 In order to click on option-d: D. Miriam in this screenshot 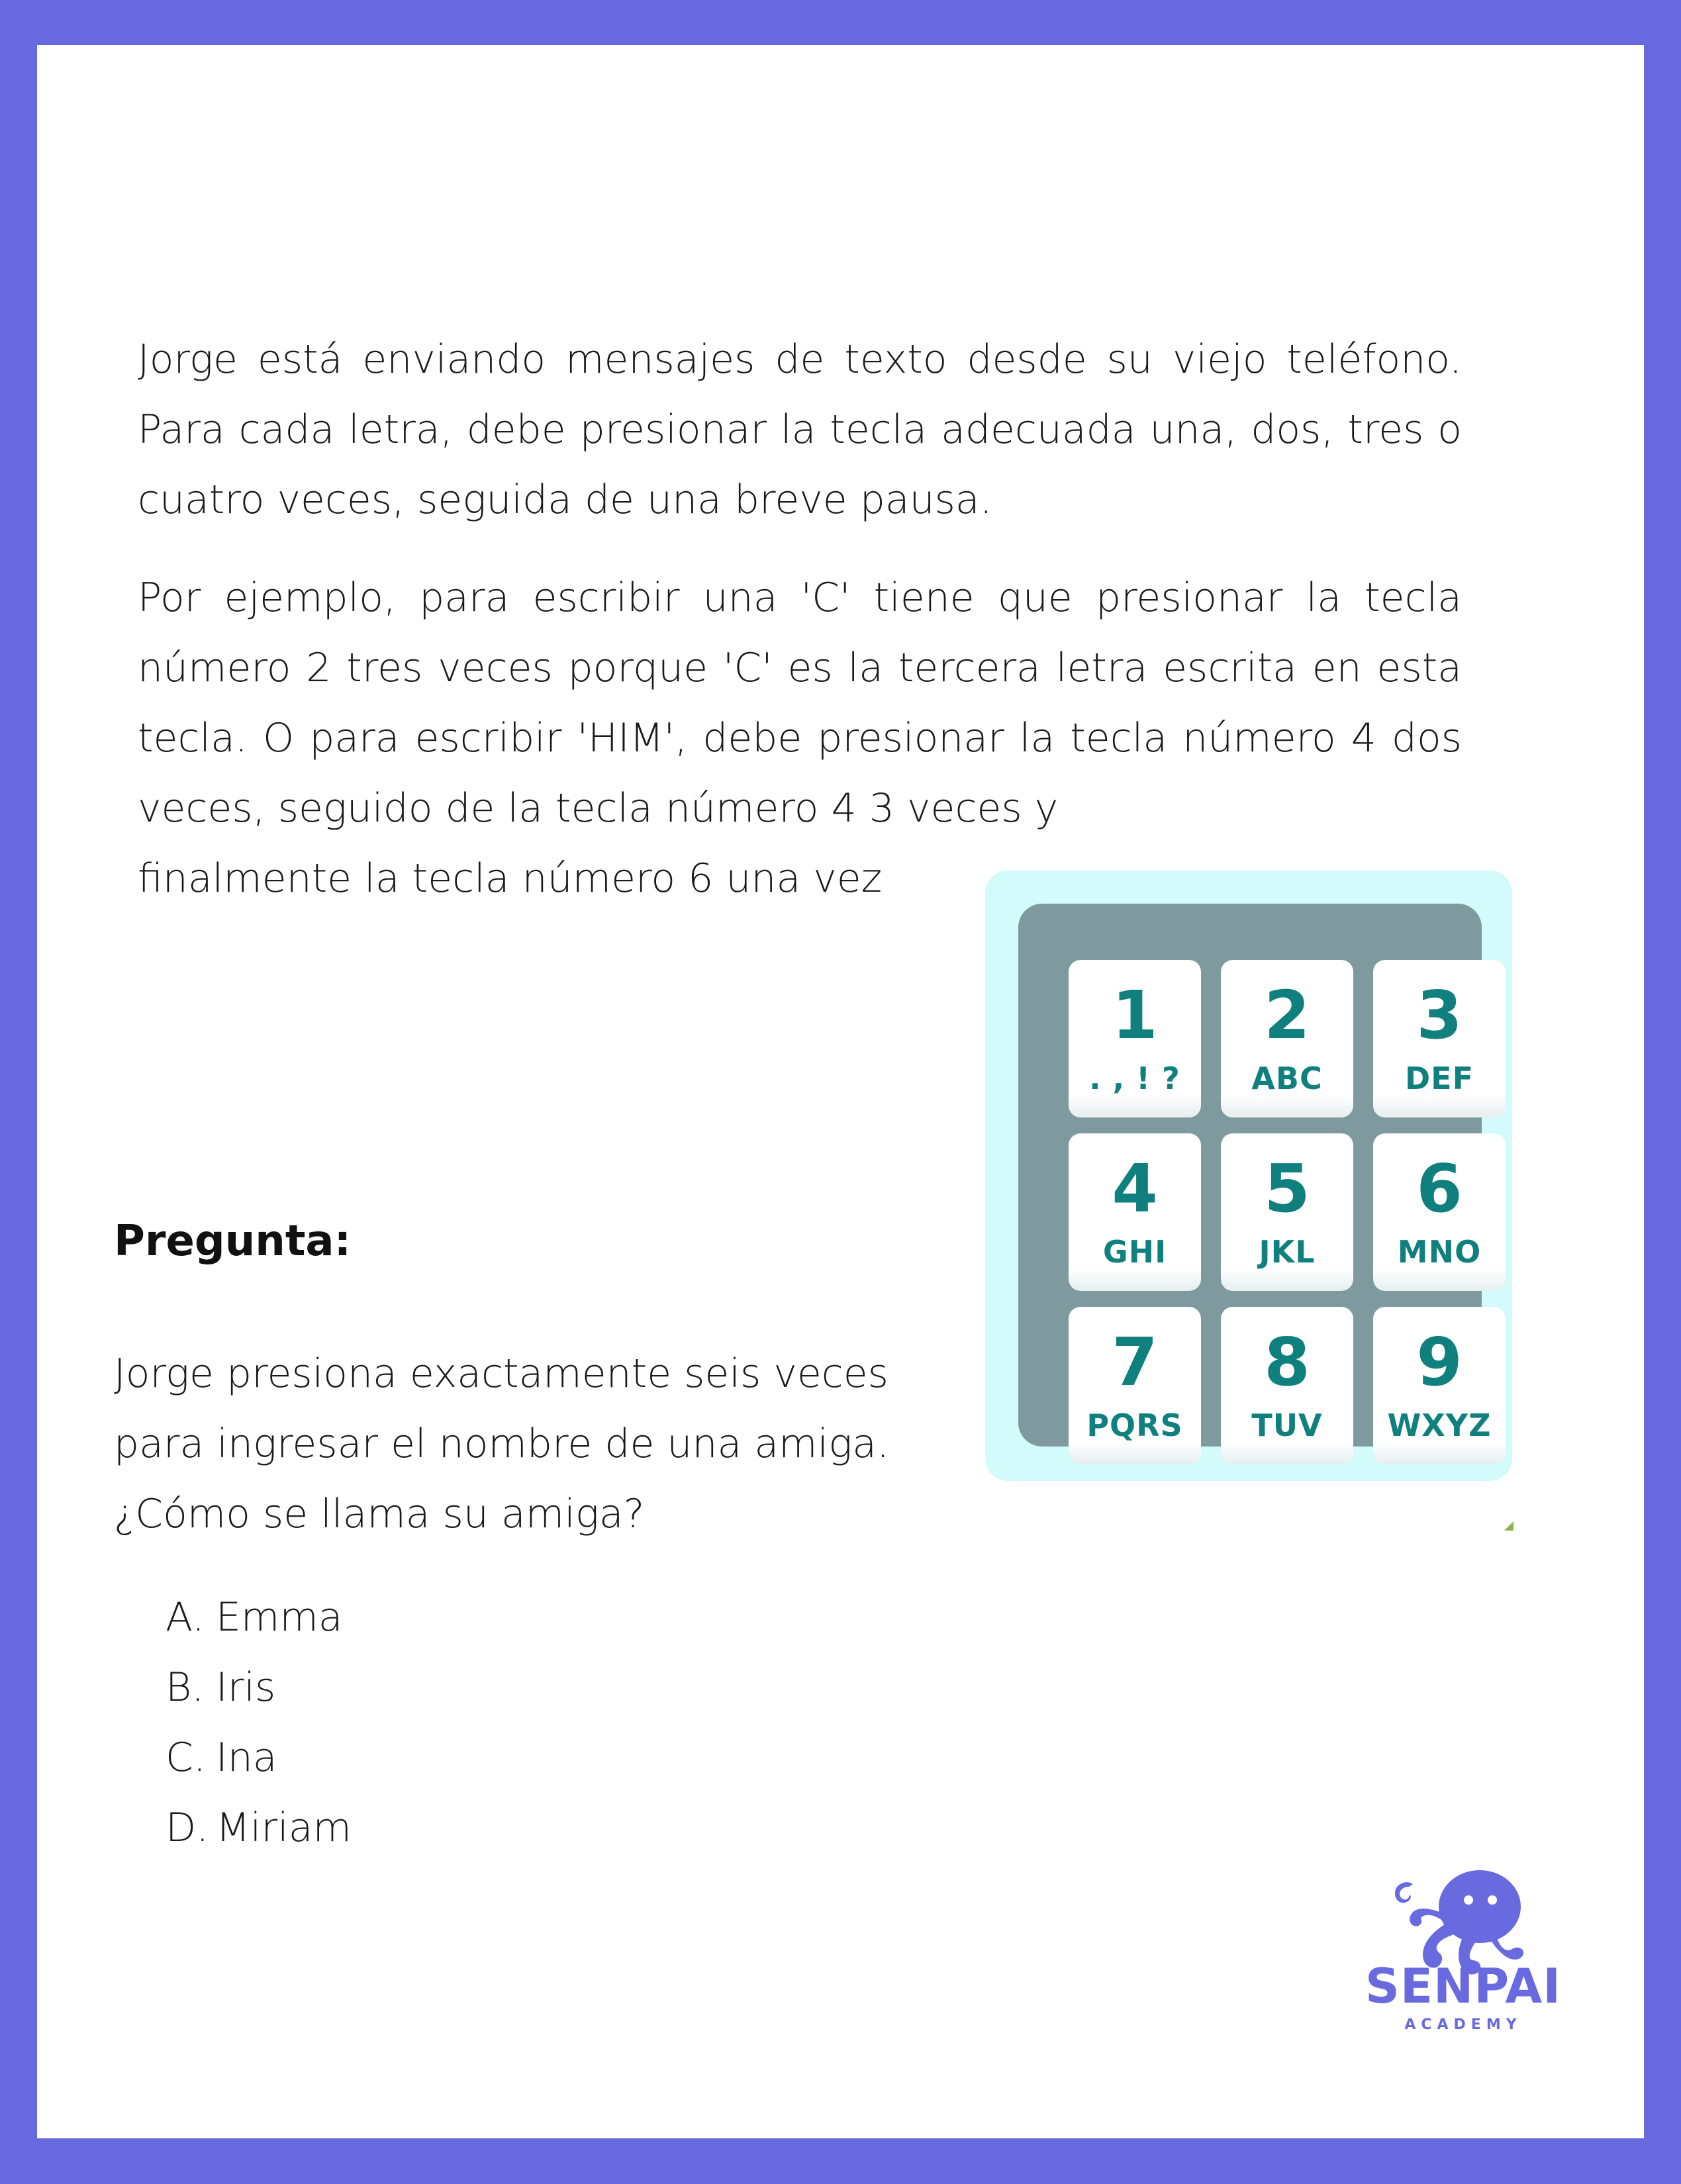, I will do `click(259, 1828)`.